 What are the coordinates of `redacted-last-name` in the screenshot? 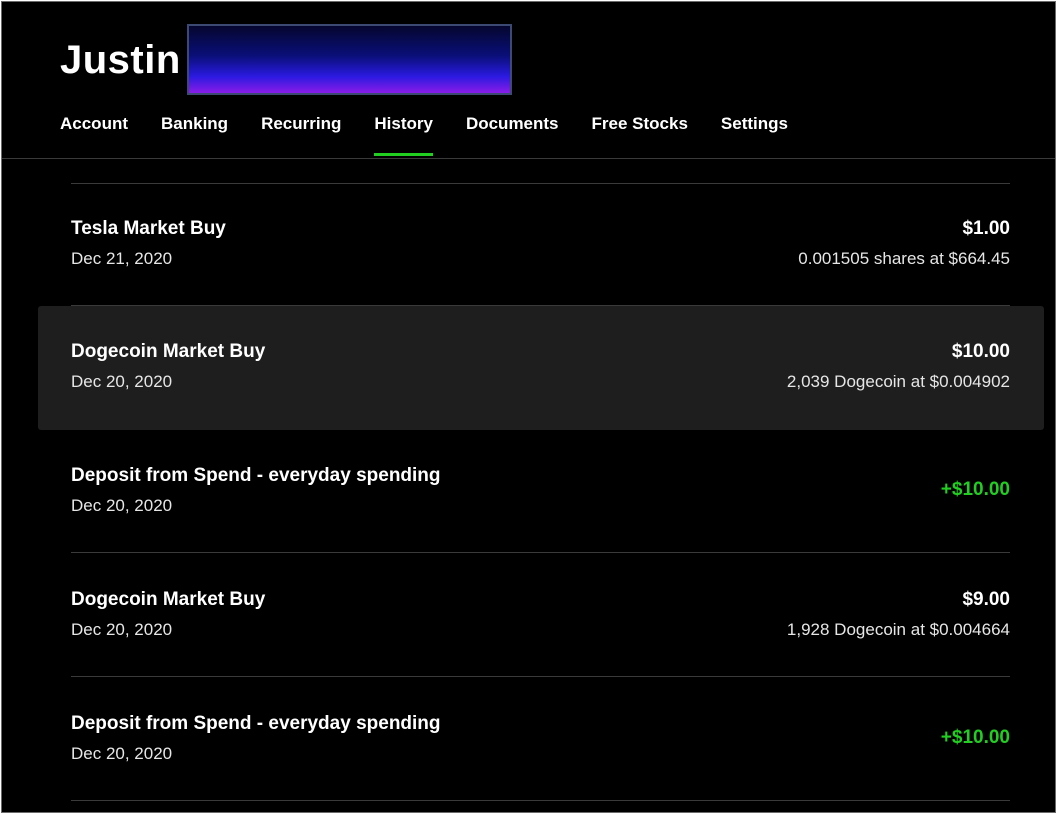 It's located at (349, 59).